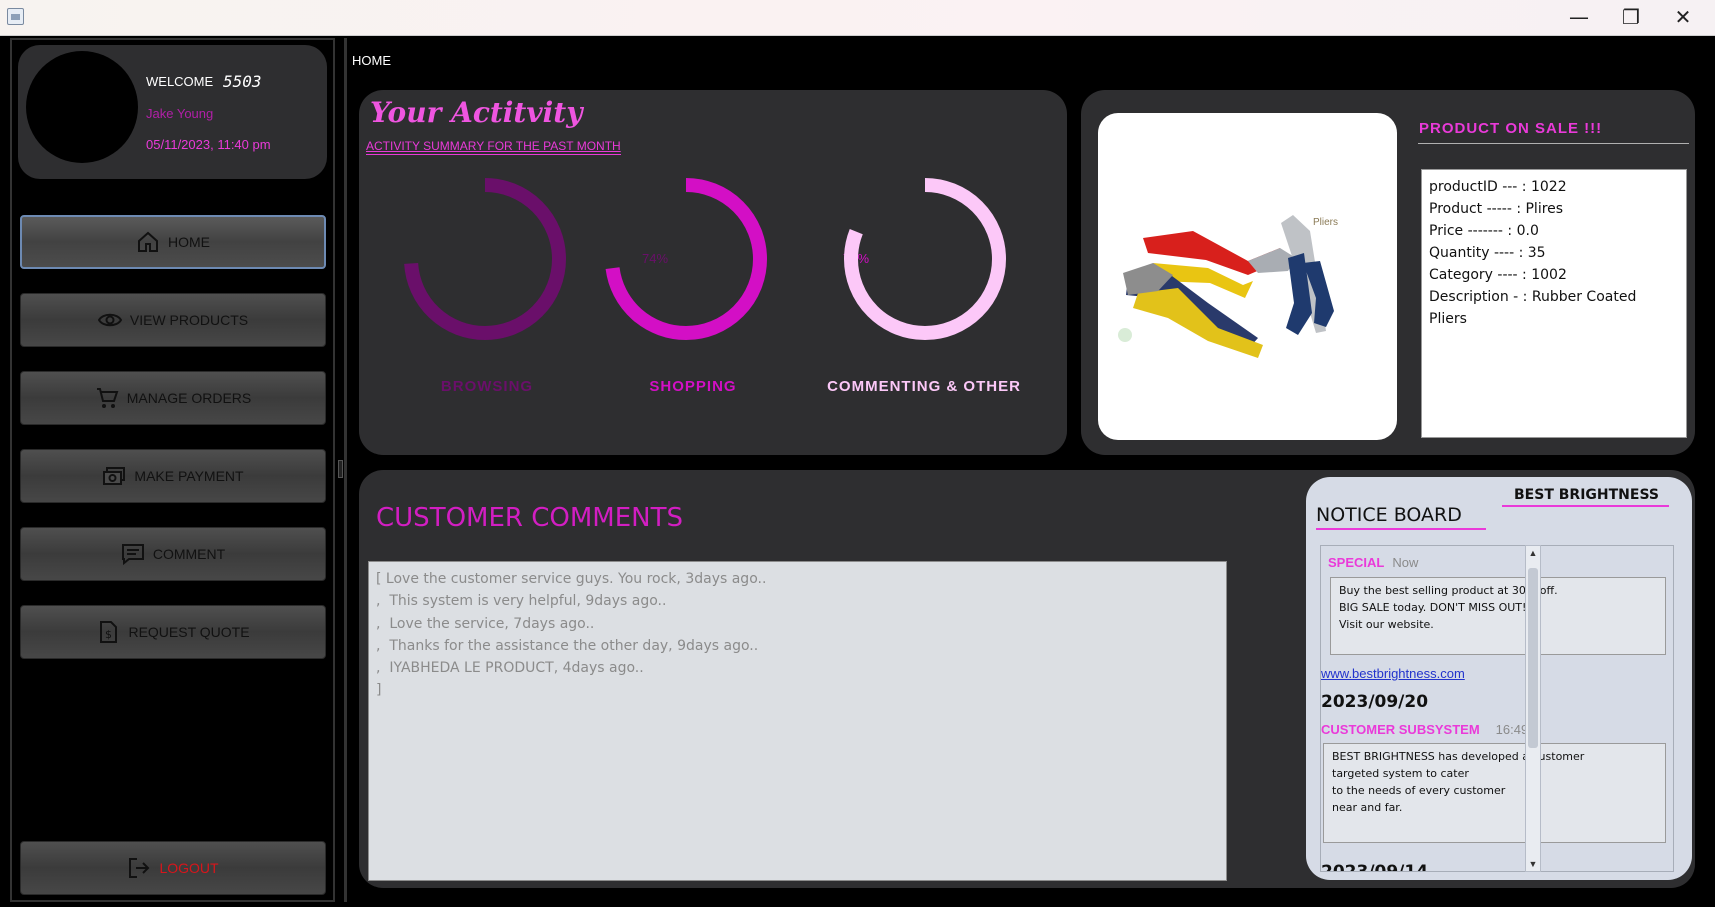 The height and width of the screenshot is (907, 1715). Describe the element at coordinates (82, 107) in the screenshot. I see `avatar` at that location.